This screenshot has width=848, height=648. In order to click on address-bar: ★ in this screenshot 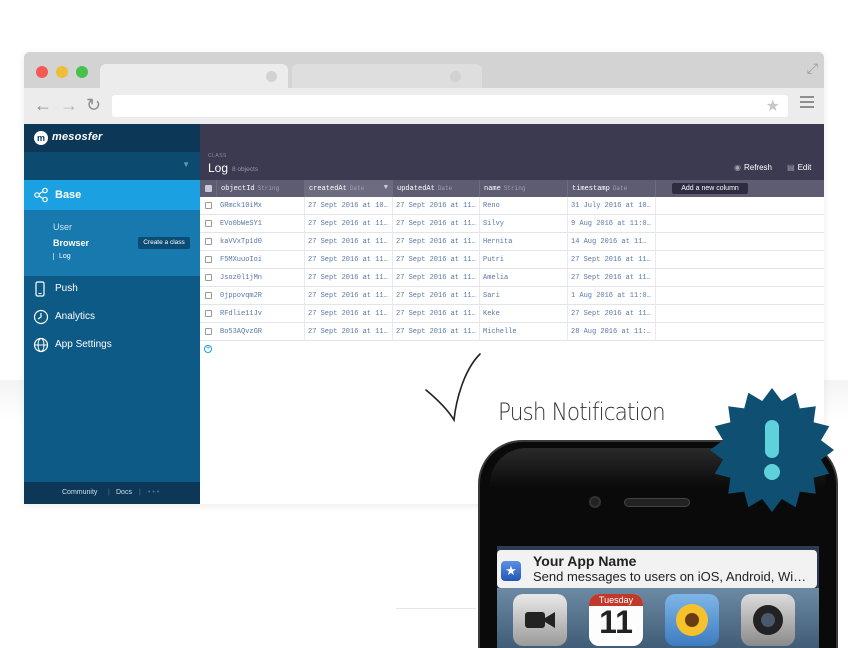, I will do `click(450, 106)`.